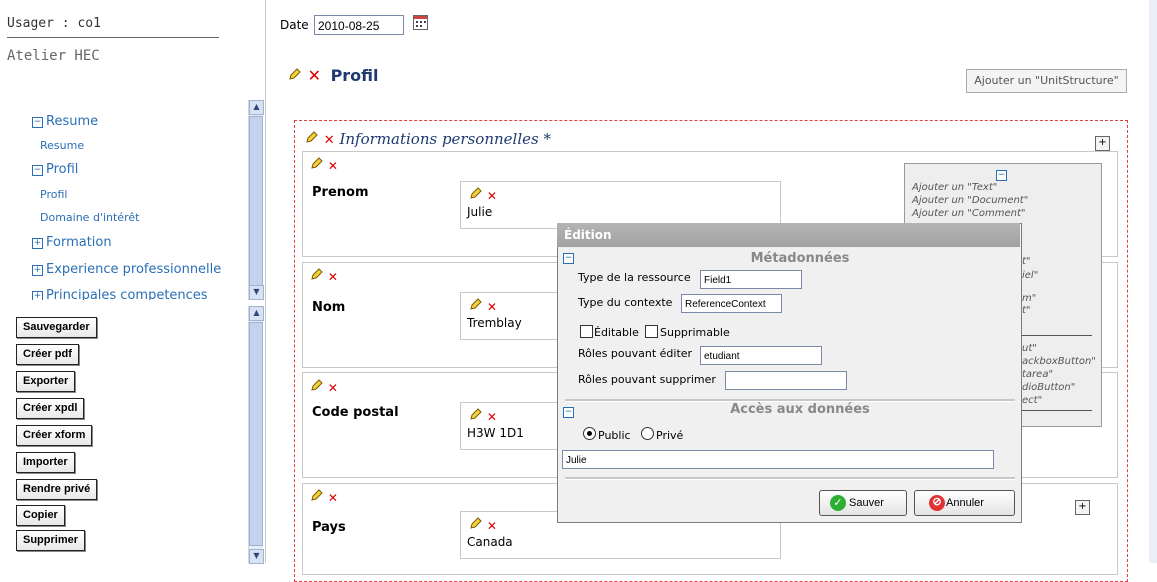 The width and height of the screenshot is (1157, 582). What do you see at coordinates (53, 56) in the screenshot?
I see `workshop-name: Atelier HEC` at bounding box center [53, 56].